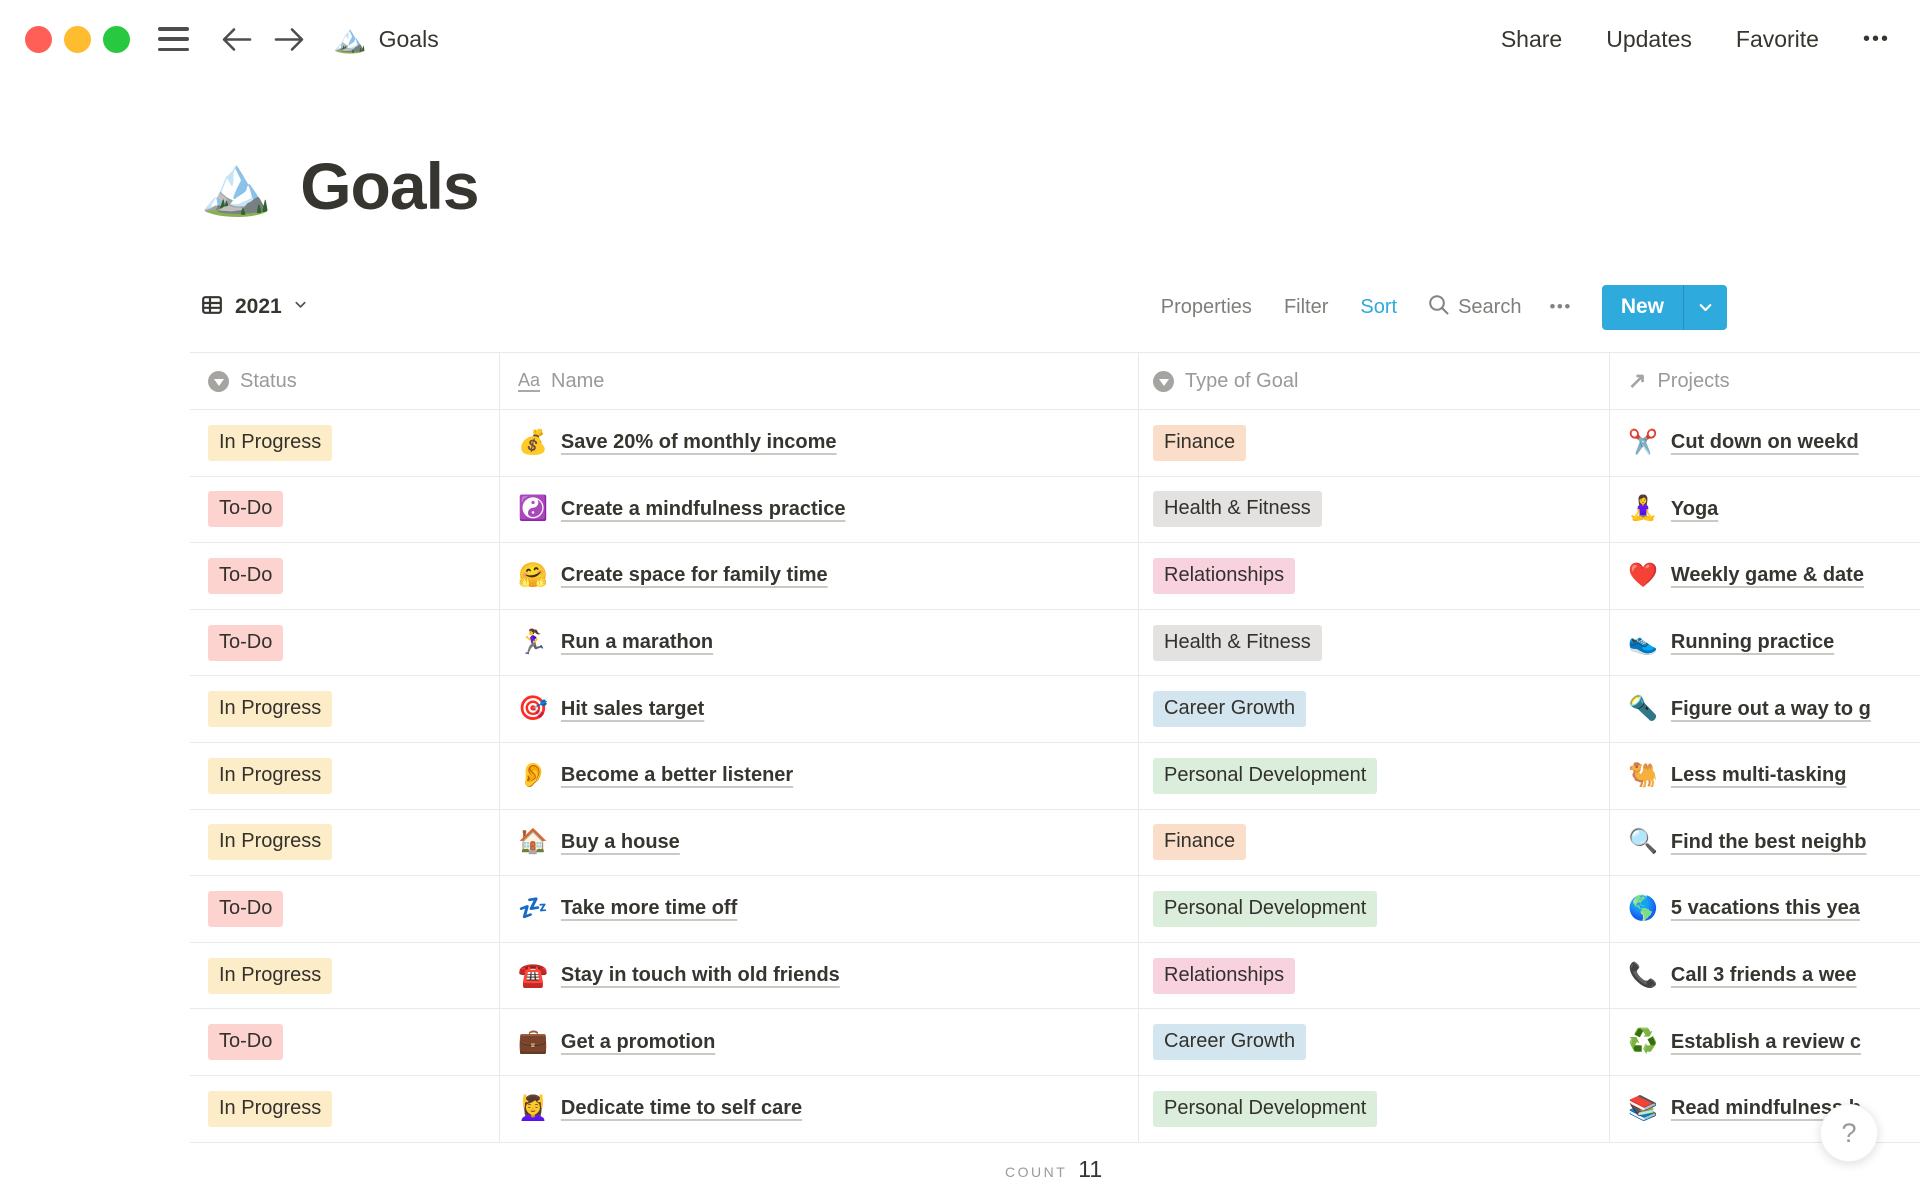  I want to click on more-options-icon: •••, so click(1876, 39).